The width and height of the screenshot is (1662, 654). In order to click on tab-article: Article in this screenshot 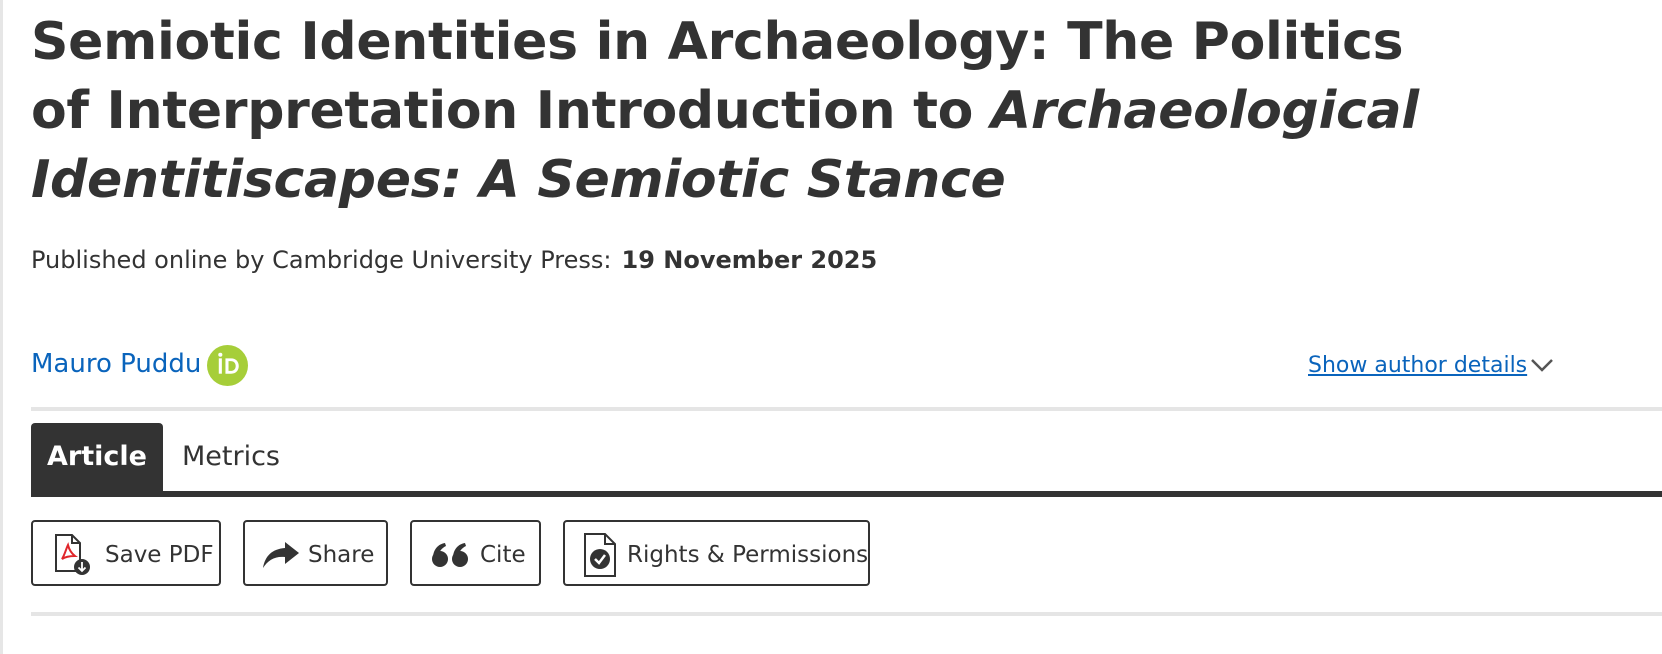, I will do `click(97, 457)`.